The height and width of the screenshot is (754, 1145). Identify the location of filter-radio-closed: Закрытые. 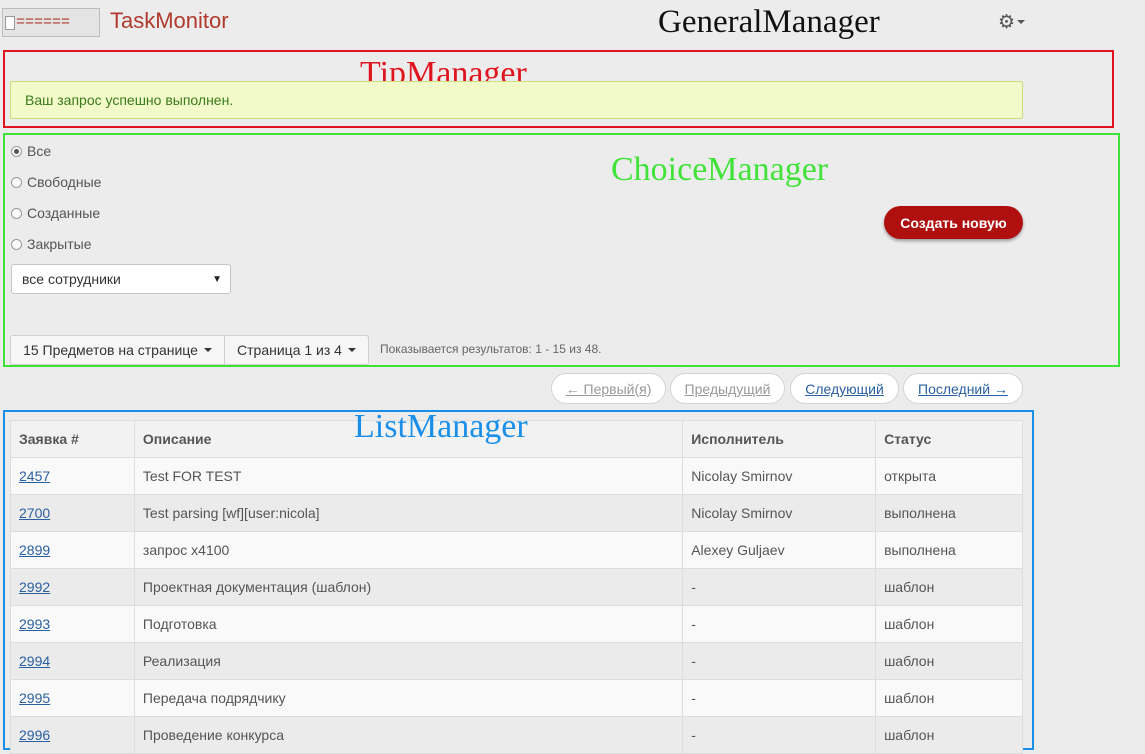
(51, 244).